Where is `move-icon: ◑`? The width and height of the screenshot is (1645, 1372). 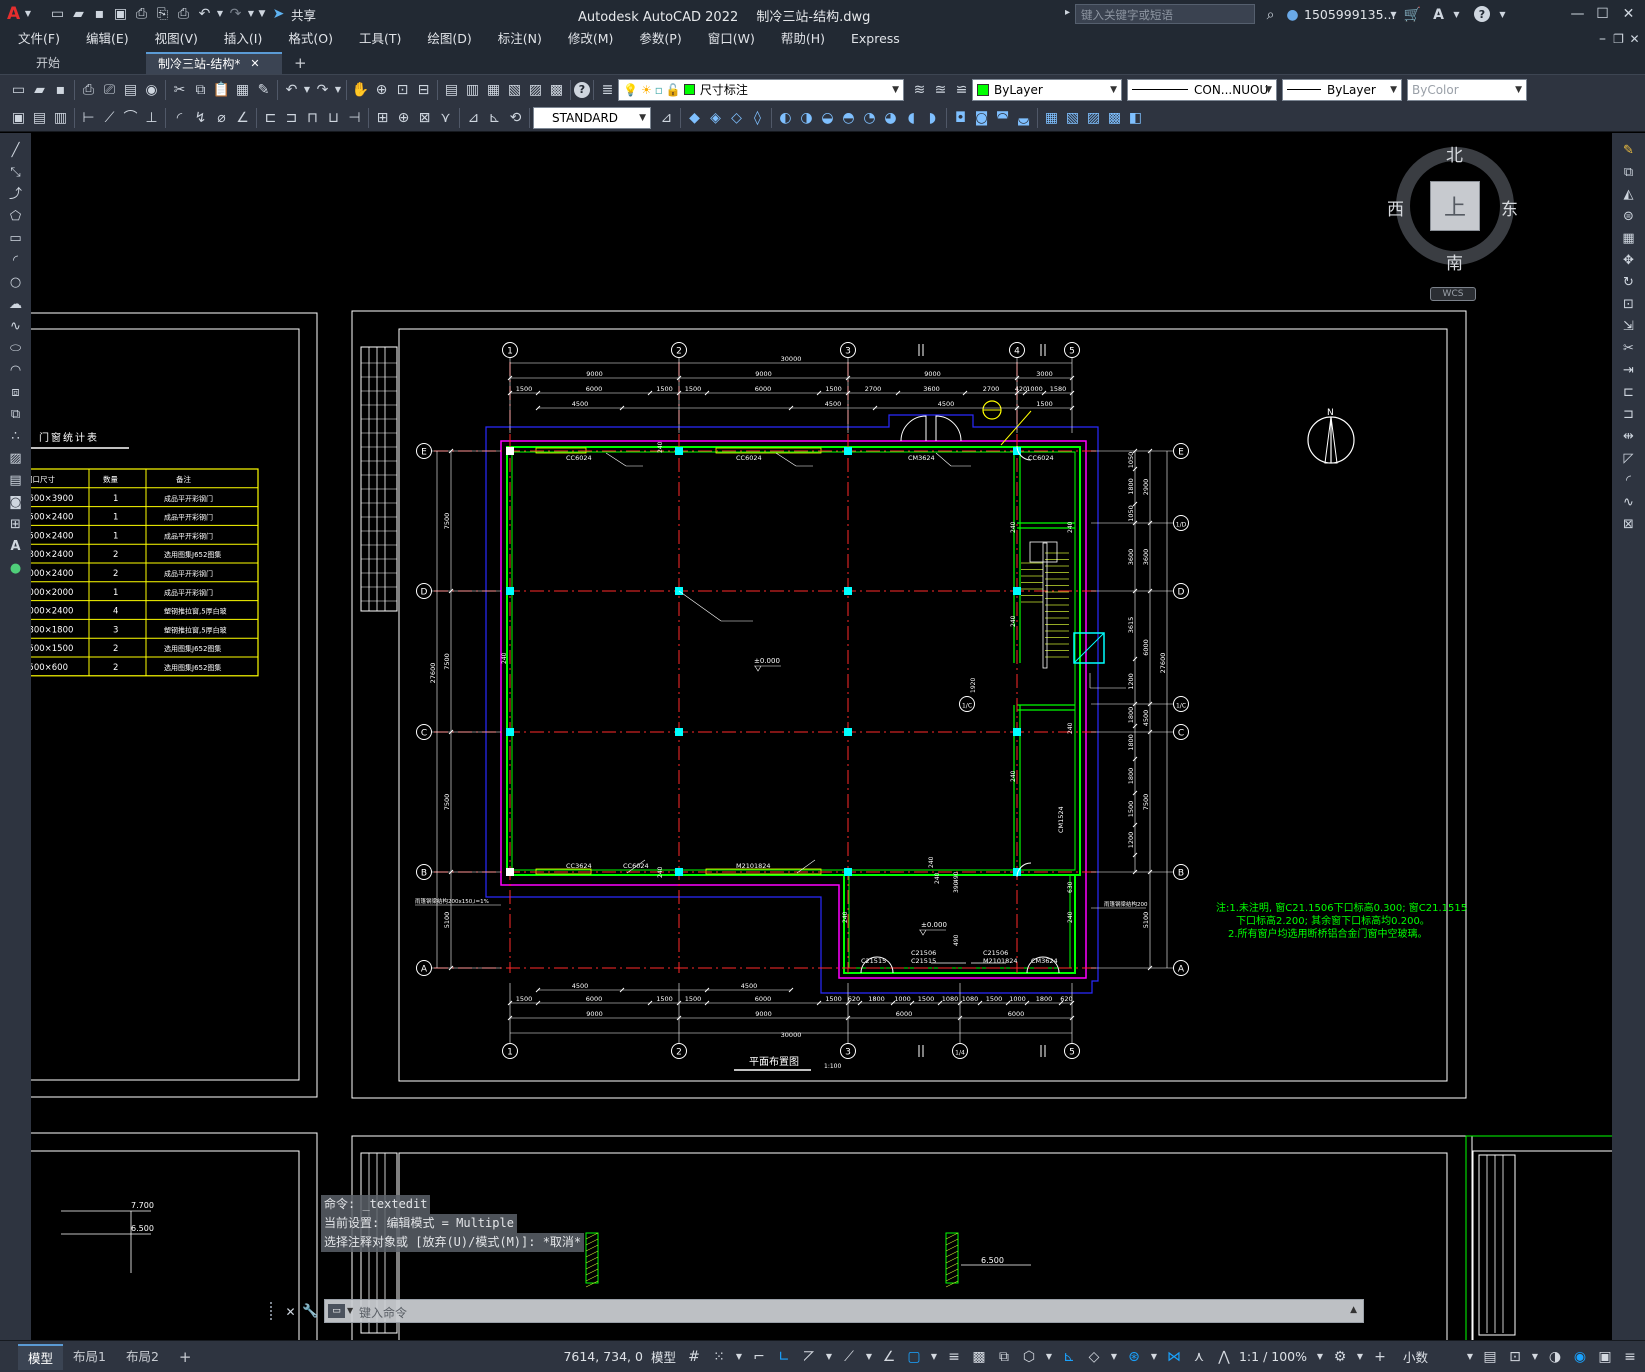 move-icon: ◑ is located at coordinates (806, 117).